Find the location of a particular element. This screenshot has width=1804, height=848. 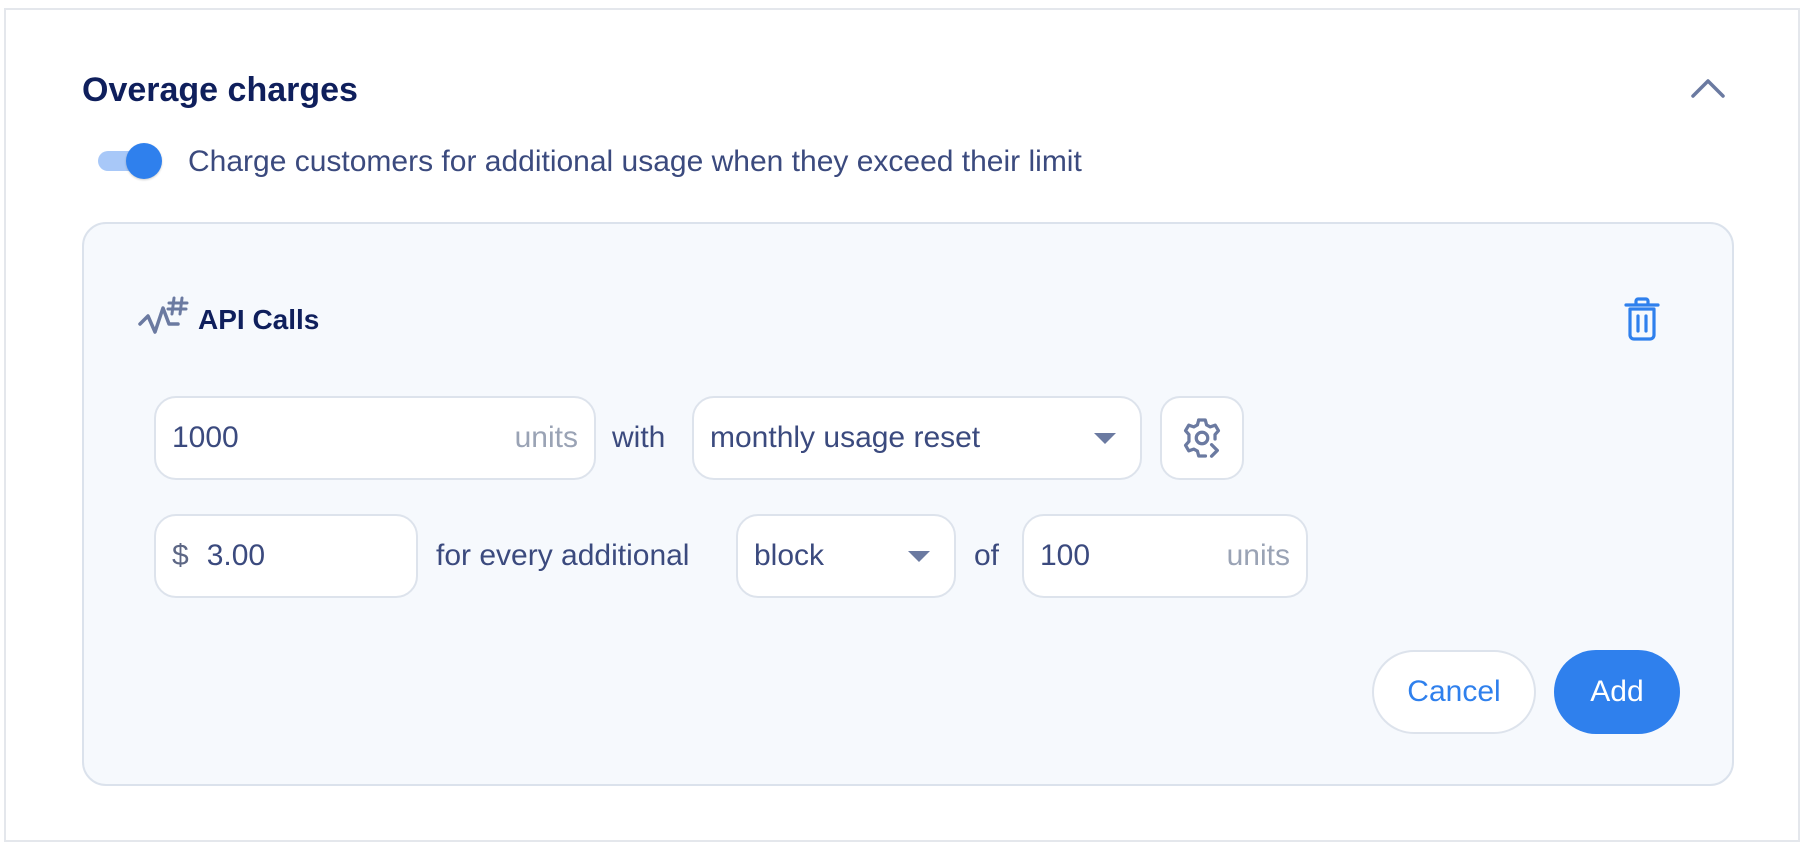

gear-icon is located at coordinates (1202, 438).